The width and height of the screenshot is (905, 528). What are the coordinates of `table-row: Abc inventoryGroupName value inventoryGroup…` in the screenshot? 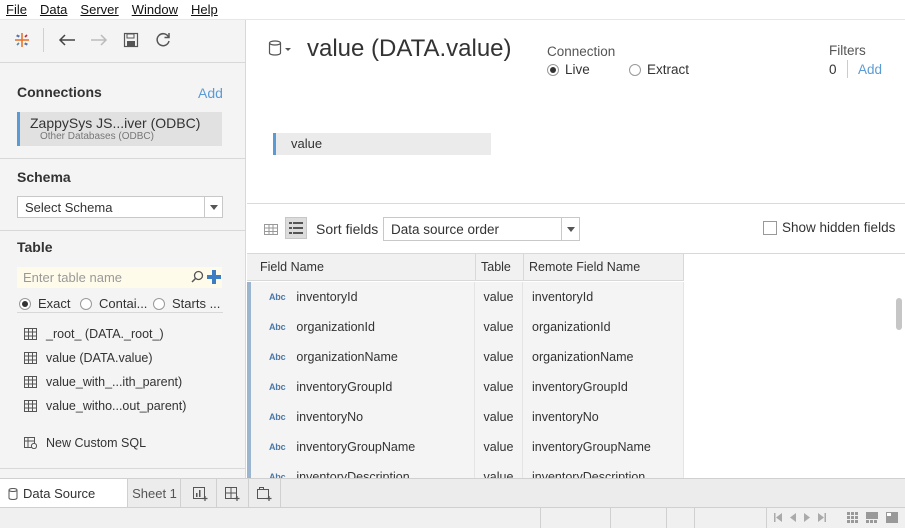 It's located at (465, 447).